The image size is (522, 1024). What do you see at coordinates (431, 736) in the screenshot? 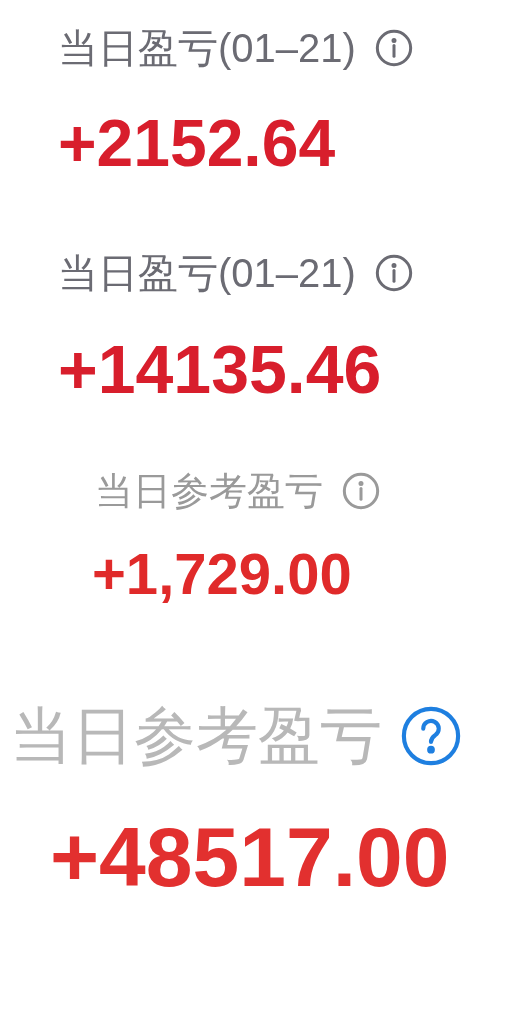
I see `help-icon` at bounding box center [431, 736].